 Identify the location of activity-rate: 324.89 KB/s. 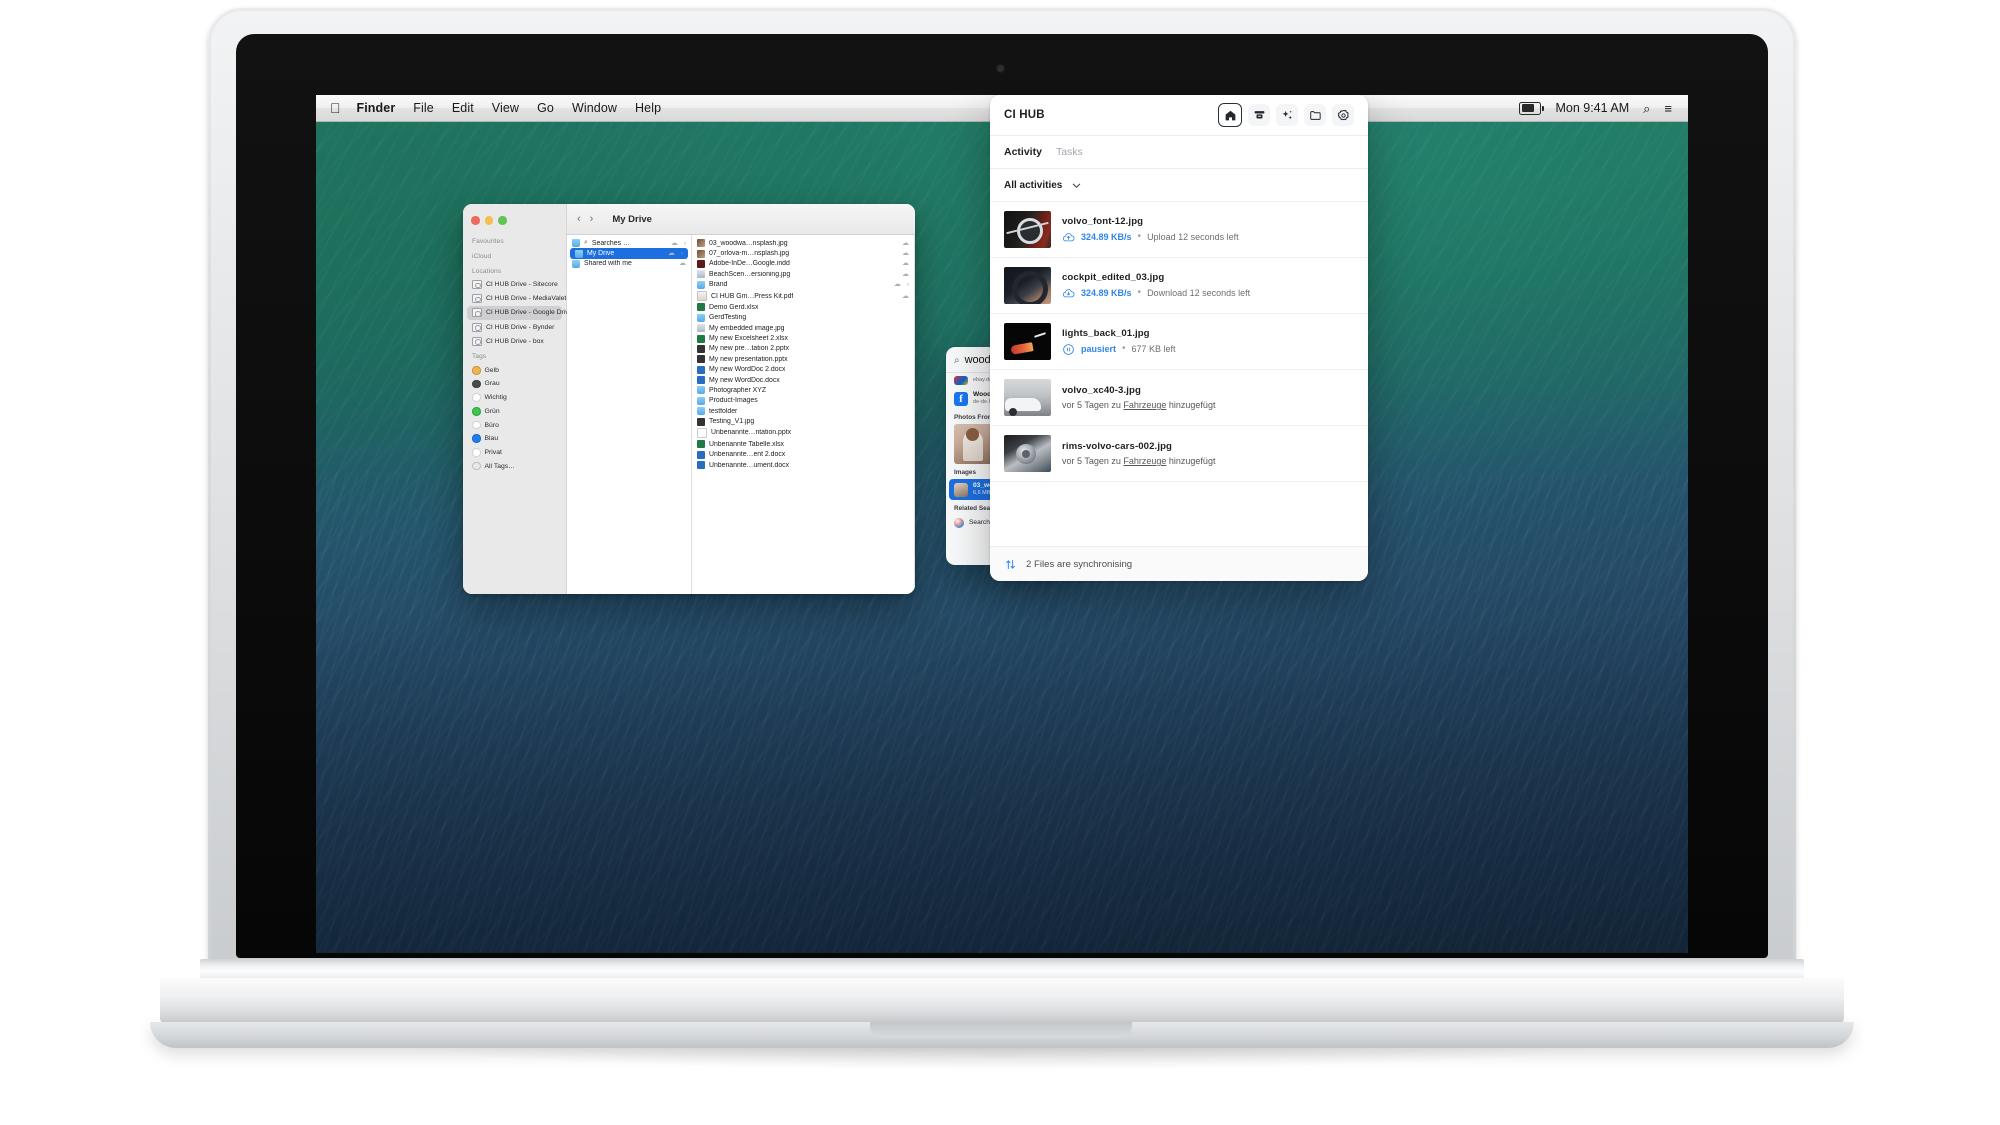
(1106, 237).